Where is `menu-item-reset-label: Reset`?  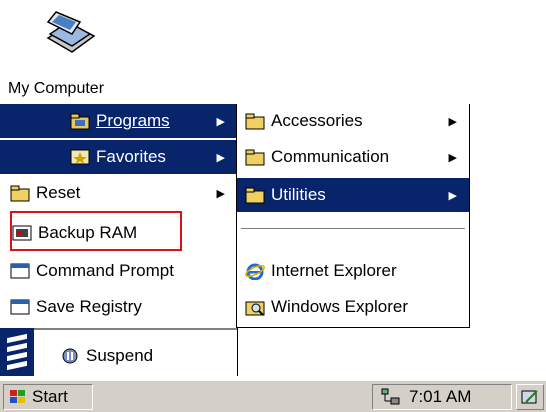
menu-item-reset-label: Reset is located at coordinates (58, 192).